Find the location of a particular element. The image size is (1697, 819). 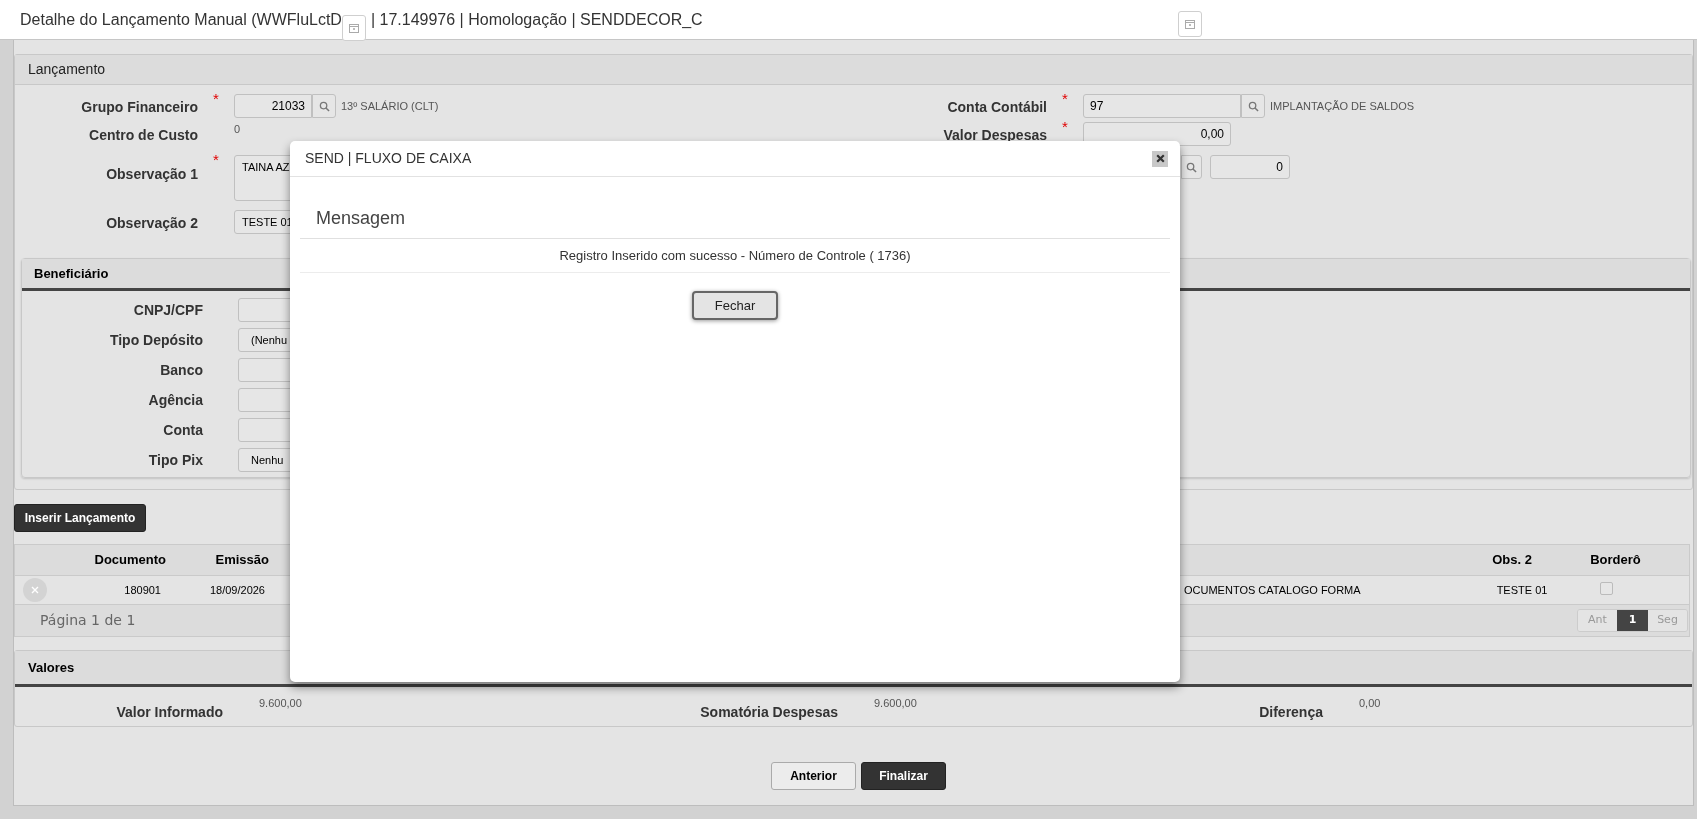

window-title: Detalhe do Lançamento Manual (WWFluLctD is located at coordinates (181, 19).